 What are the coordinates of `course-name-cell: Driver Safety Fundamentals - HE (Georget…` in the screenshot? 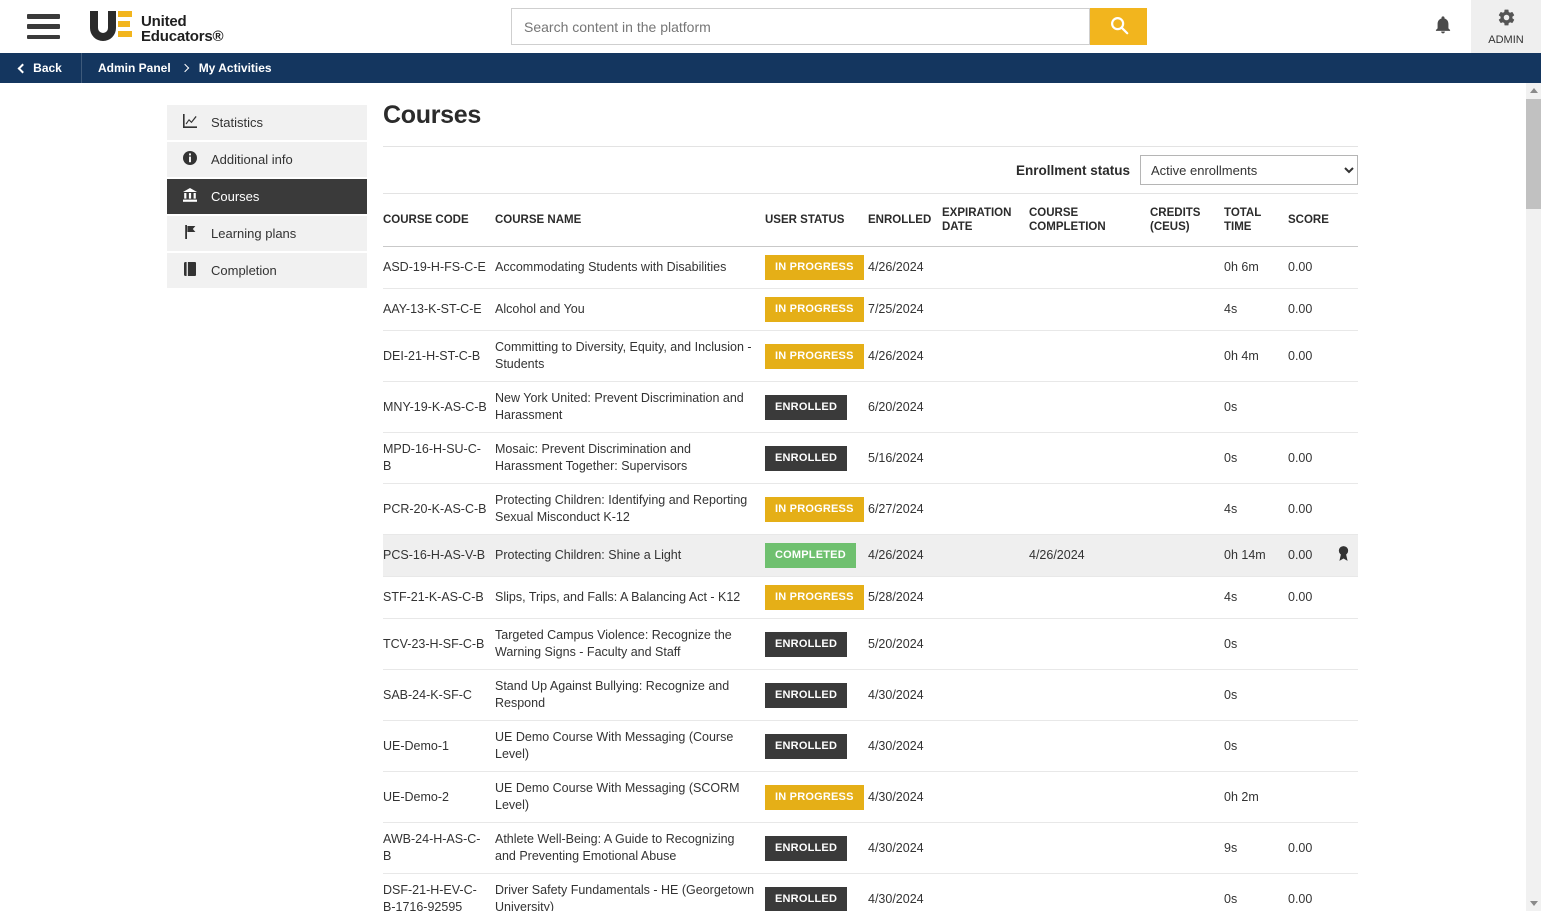 It's located at (625, 897).